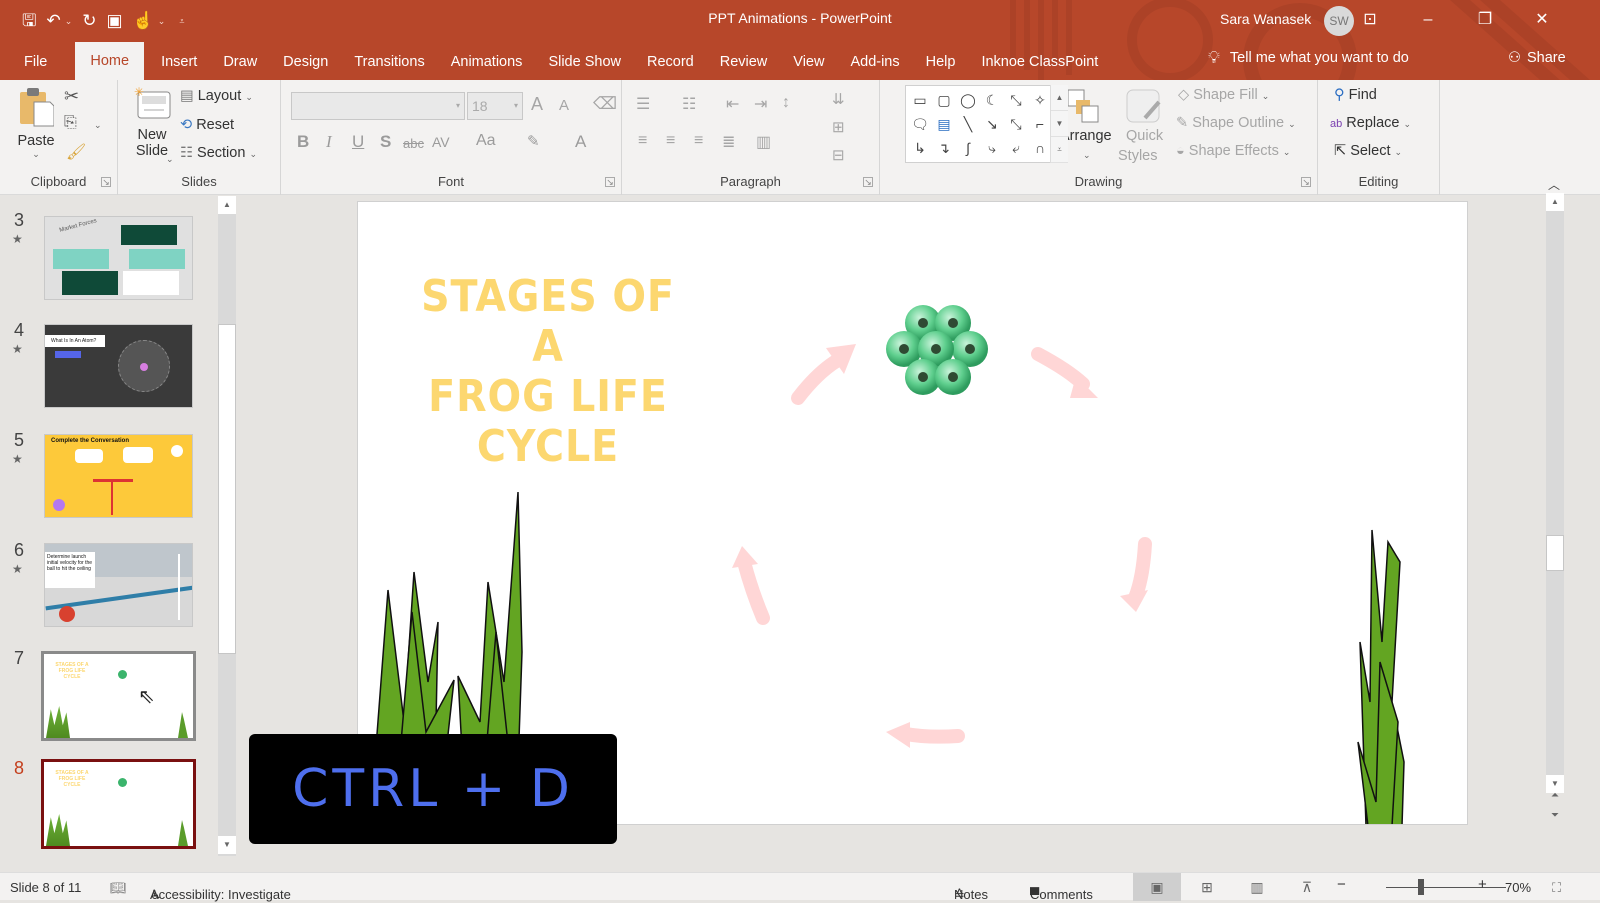 The width and height of the screenshot is (1600, 903). Describe the element at coordinates (1040, 124) in the screenshot. I see `elbow-connector-icon: ⌐` at that location.